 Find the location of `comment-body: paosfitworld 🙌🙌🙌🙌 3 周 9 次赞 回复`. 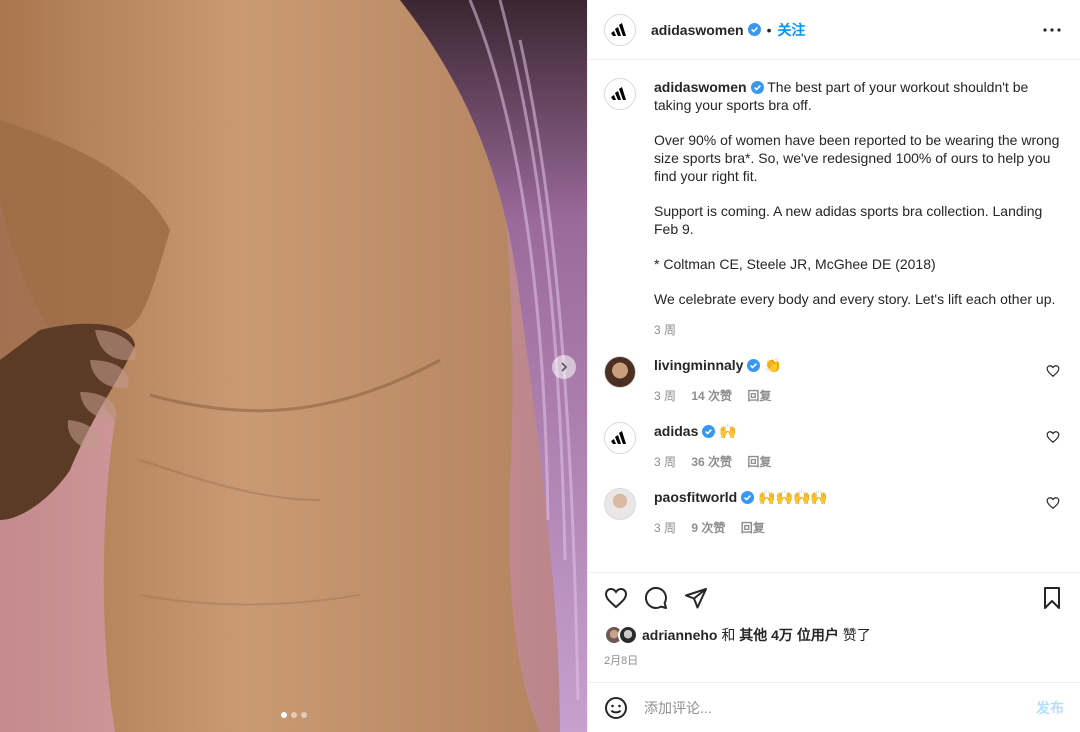

comment-body: paosfitworld 🙌🙌🙌🙌 3 周 9 次赞 回复 is located at coordinates (859, 512).